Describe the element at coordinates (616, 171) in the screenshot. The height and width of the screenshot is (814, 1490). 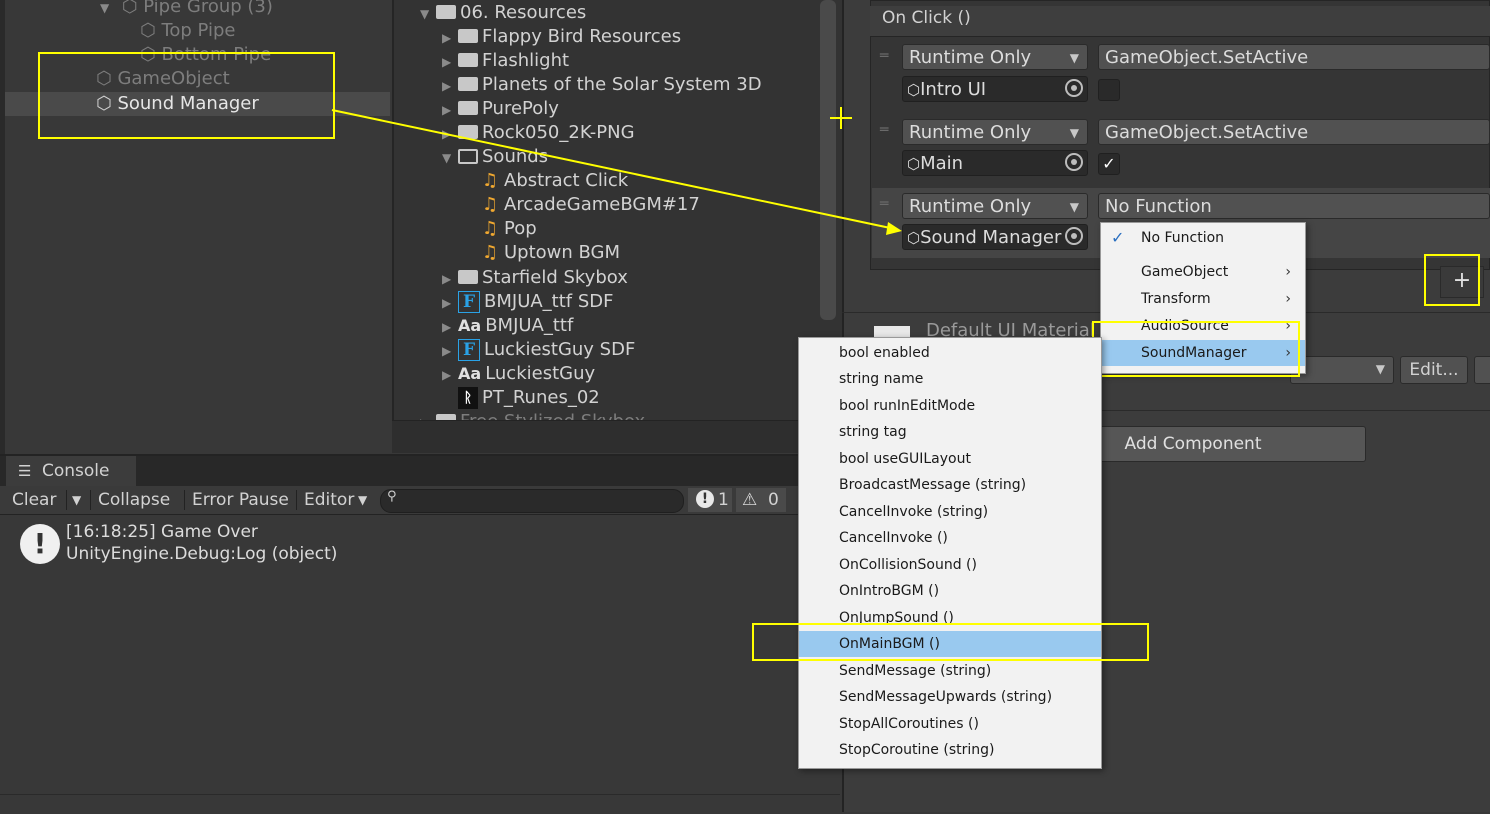
I see `annotation-arrow` at that location.